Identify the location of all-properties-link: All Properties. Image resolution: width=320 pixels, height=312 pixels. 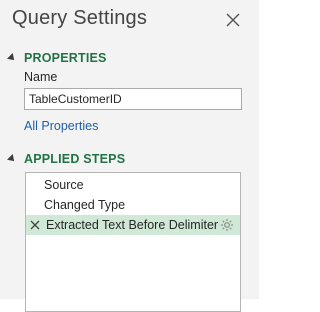
(61, 126).